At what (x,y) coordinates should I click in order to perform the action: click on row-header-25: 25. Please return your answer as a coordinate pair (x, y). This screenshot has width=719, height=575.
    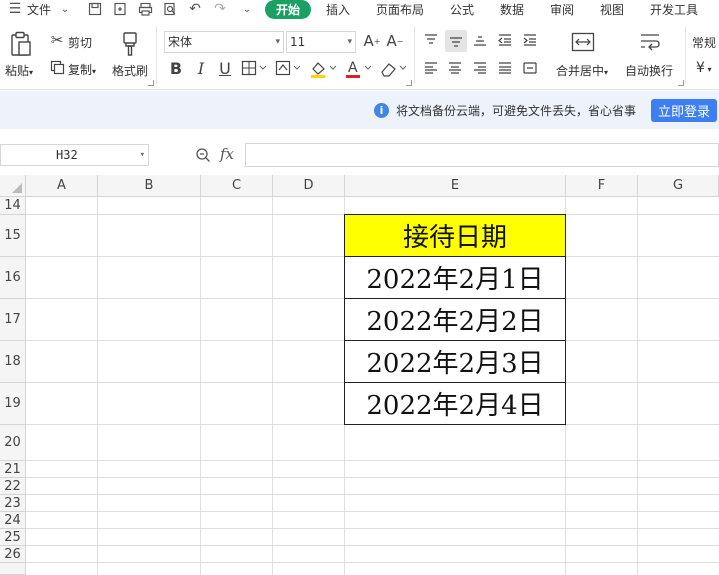
    Looking at the image, I should click on (13, 537).